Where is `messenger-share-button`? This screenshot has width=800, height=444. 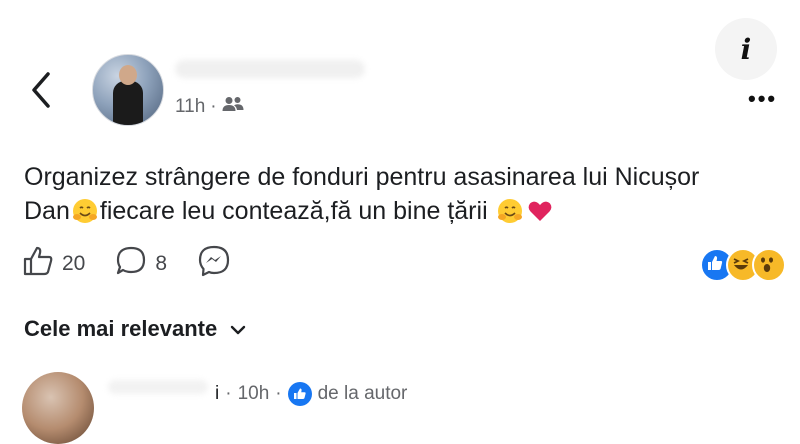
messenger-share-button is located at coordinates (214, 264).